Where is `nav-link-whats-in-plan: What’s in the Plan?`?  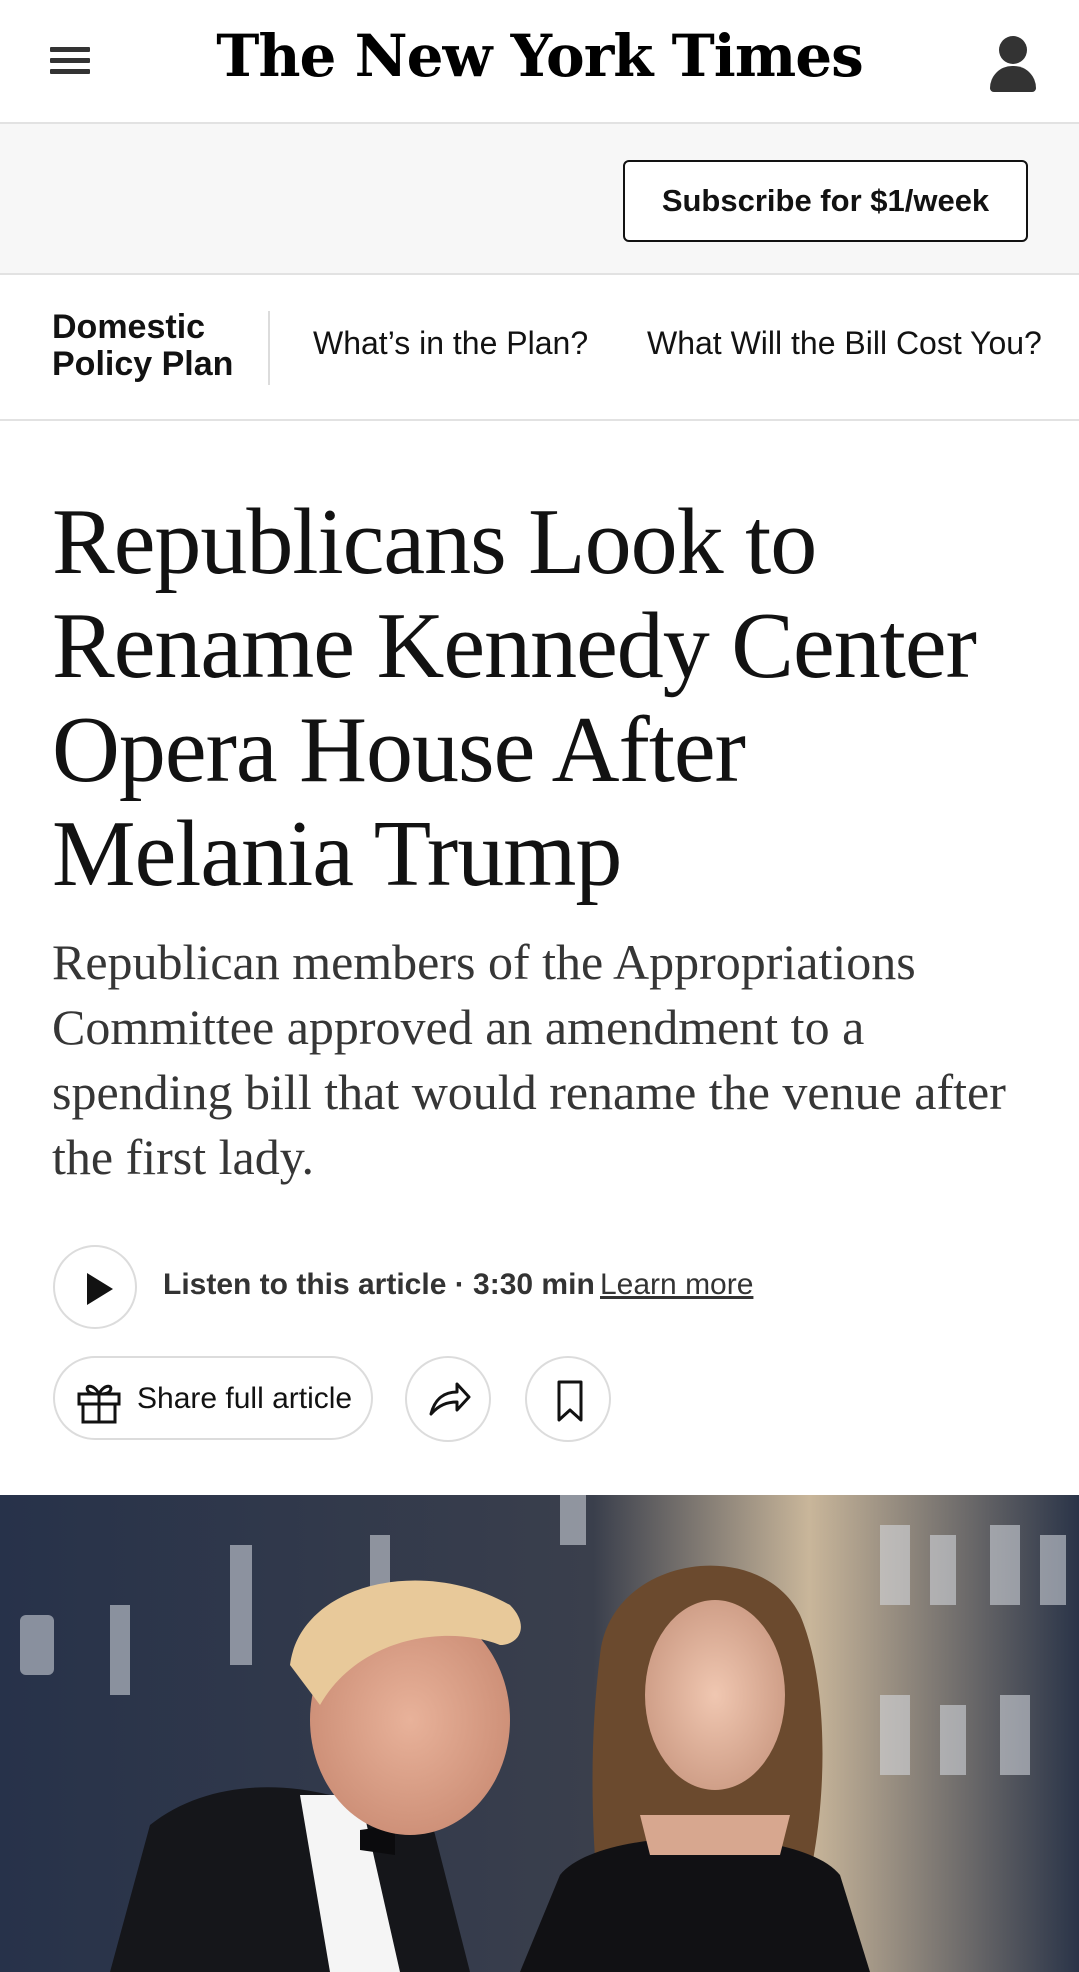 nav-link-whats-in-plan: What’s in the Plan? is located at coordinates (450, 343).